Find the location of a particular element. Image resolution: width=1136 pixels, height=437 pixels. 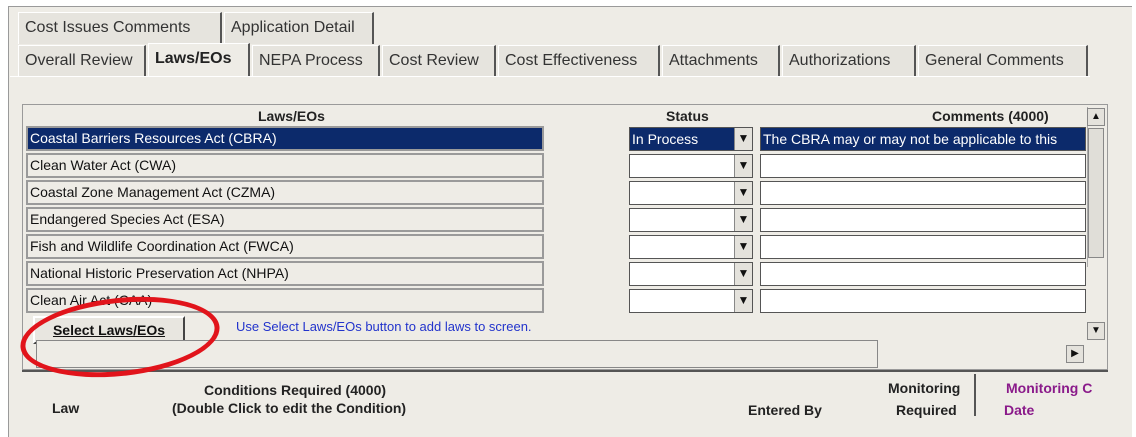

tab-cost-issues-comments: Cost Issues Comments is located at coordinates (120, 28).